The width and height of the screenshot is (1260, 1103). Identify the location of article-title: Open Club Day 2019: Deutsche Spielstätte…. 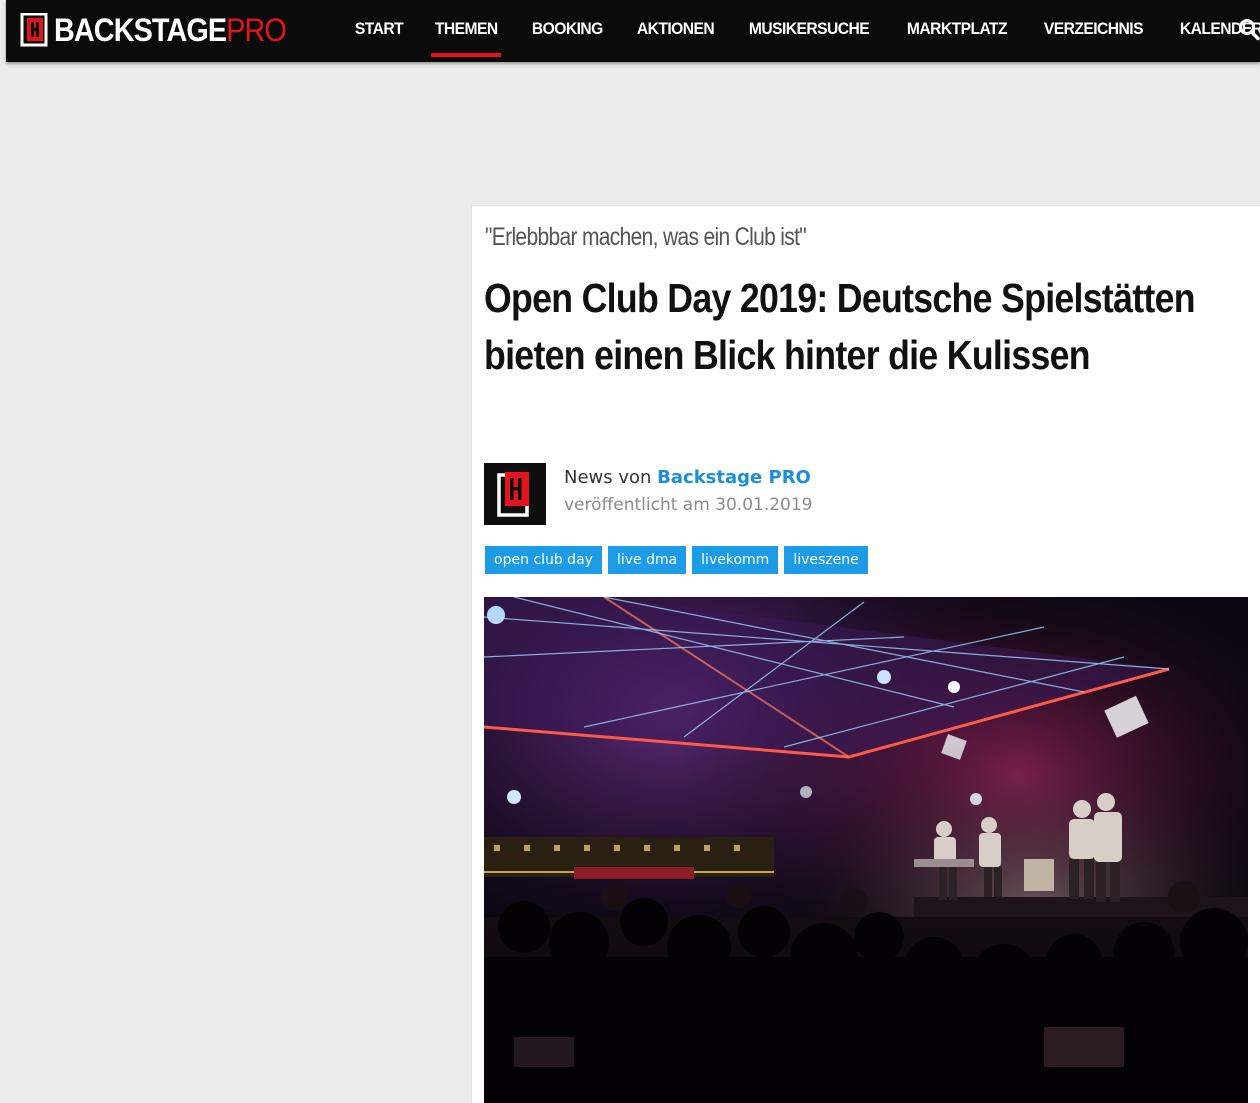
(840, 326).